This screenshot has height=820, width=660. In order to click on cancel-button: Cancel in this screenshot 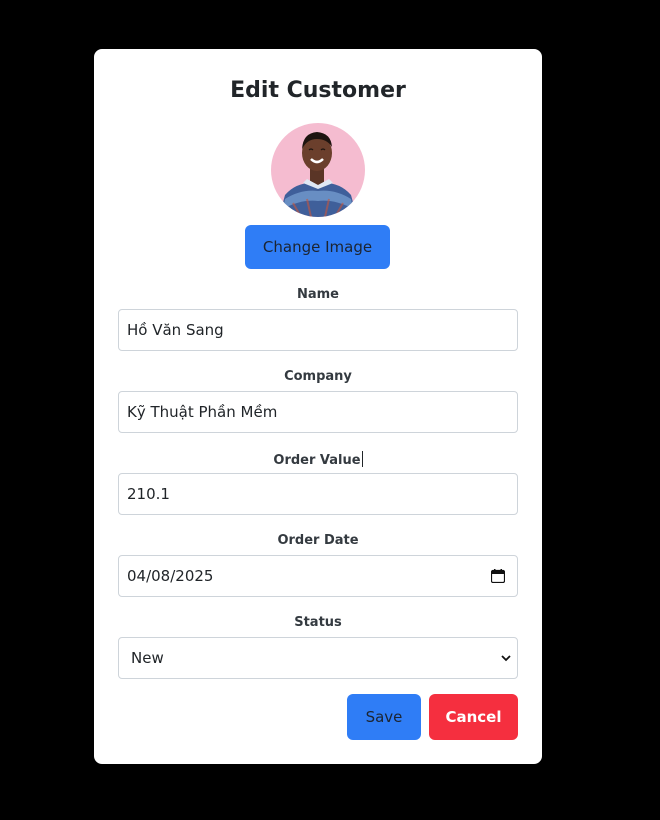, I will do `click(473, 717)`.